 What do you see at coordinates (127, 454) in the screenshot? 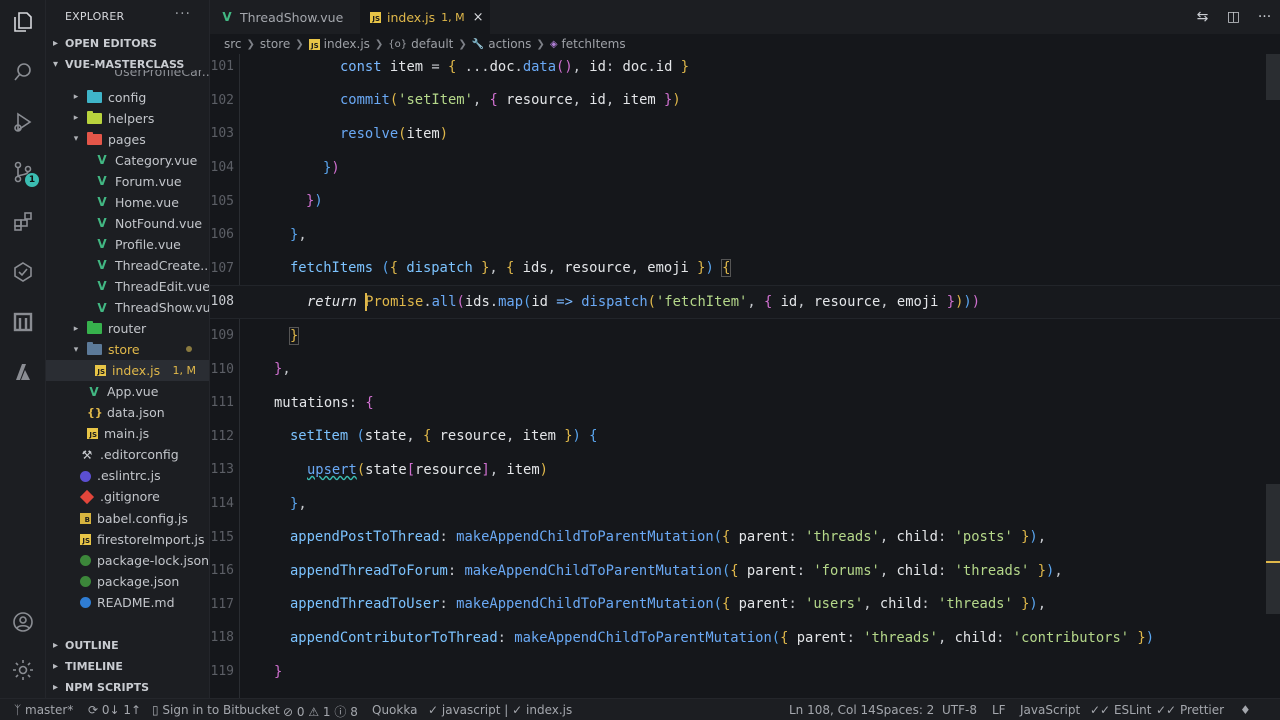
I see `tree-row: ⚒ .editorconfig` at bounding box center [127, 454].